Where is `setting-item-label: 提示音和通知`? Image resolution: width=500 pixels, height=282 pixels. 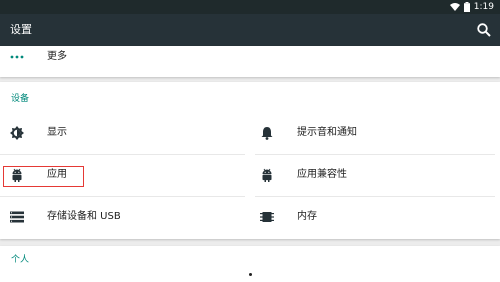
setting-item-label: 提示音和通知 is located at coordinates (327, 132).